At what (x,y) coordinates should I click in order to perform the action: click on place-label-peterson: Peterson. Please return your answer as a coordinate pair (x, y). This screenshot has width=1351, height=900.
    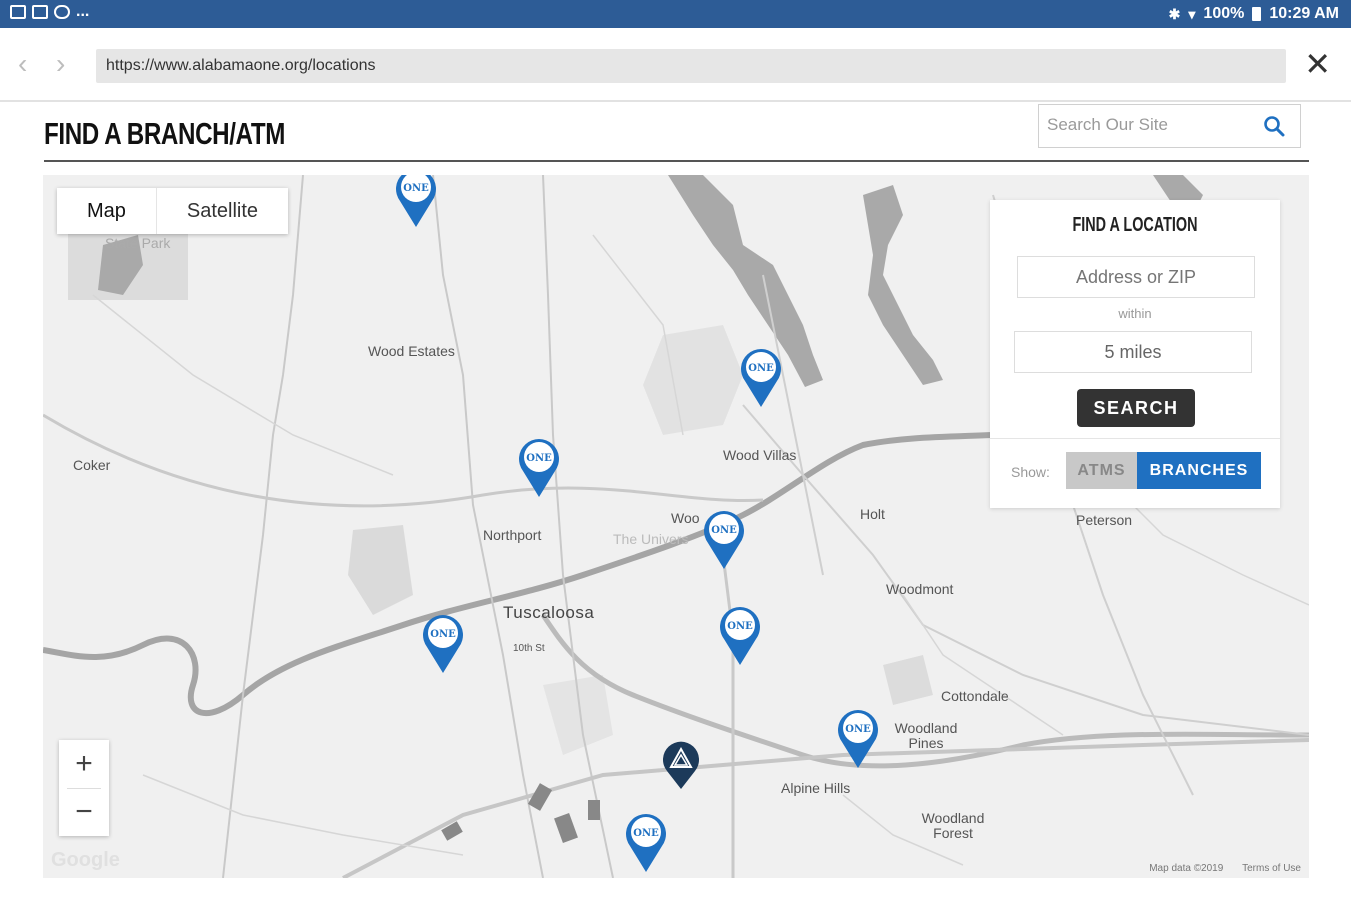
    Looking at the image, I should click on (1104, 520).